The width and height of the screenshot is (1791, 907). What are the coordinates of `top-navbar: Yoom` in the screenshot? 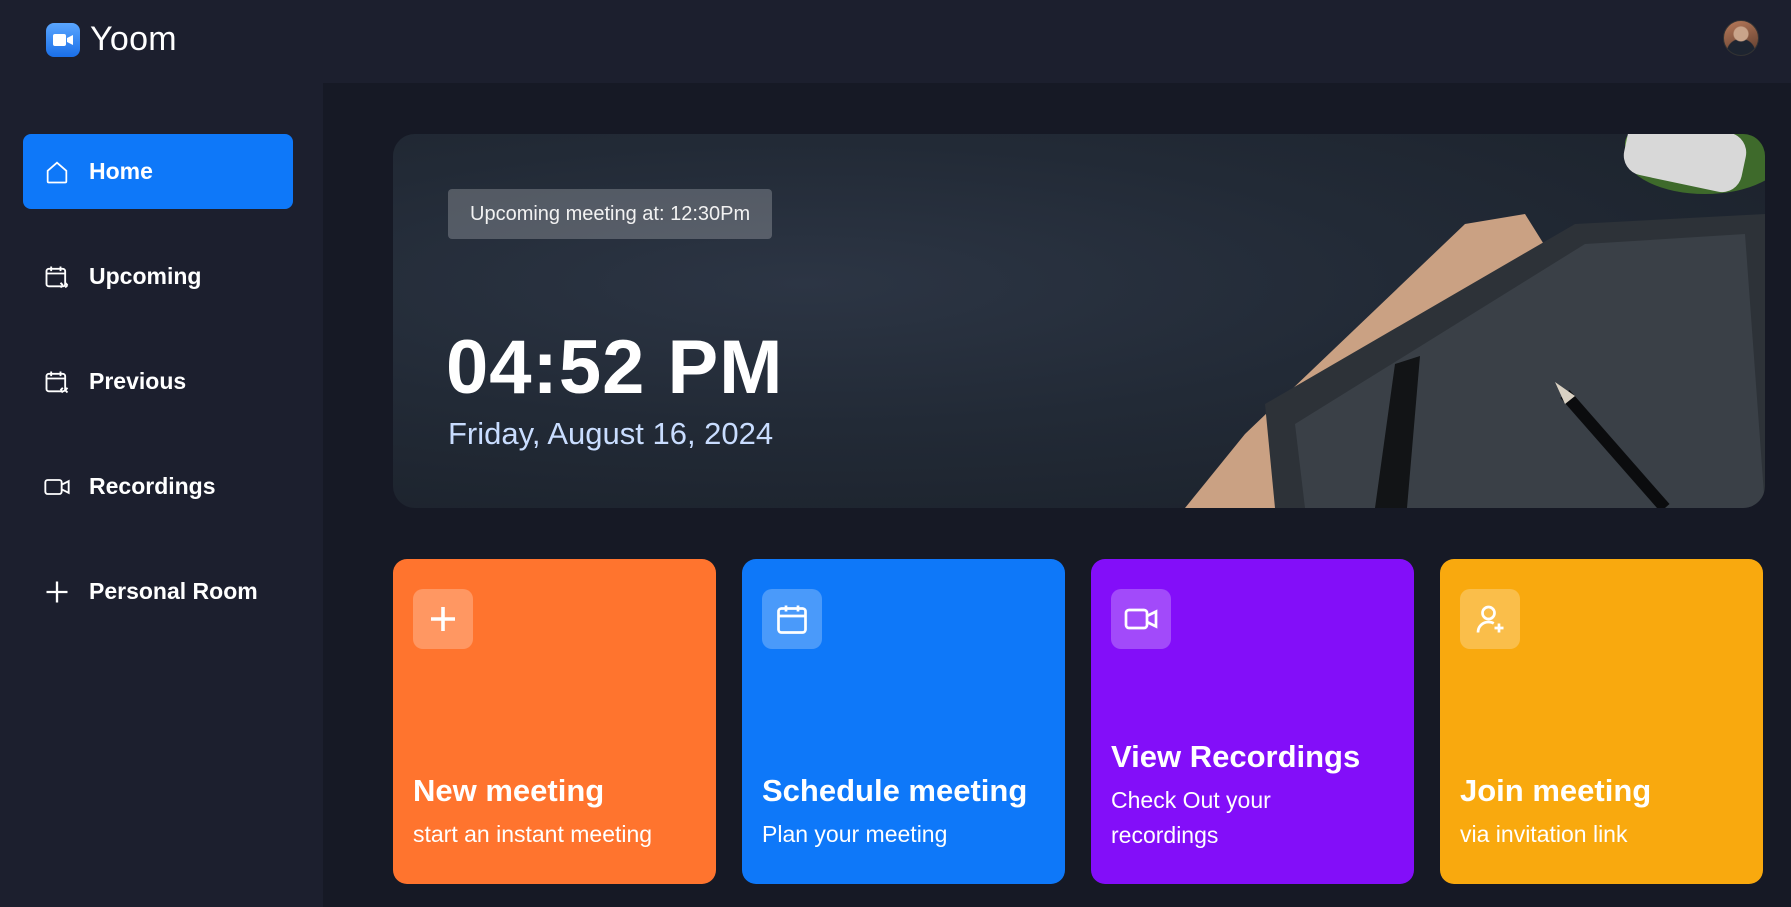 It's located at (895, 41).